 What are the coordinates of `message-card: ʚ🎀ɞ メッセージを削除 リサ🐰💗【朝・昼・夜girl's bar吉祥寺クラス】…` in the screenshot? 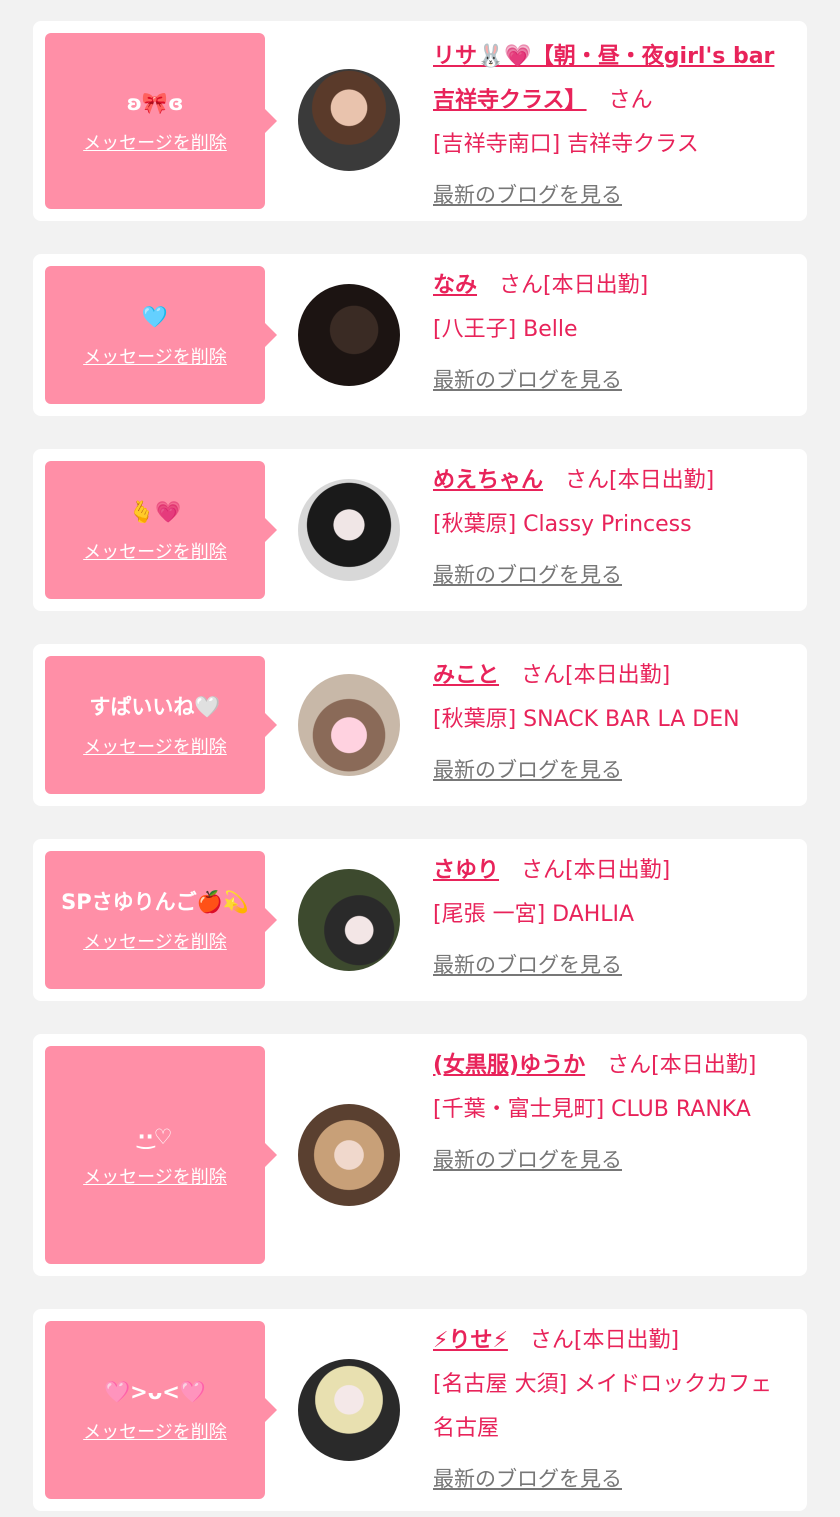 It's located at (420, 121).